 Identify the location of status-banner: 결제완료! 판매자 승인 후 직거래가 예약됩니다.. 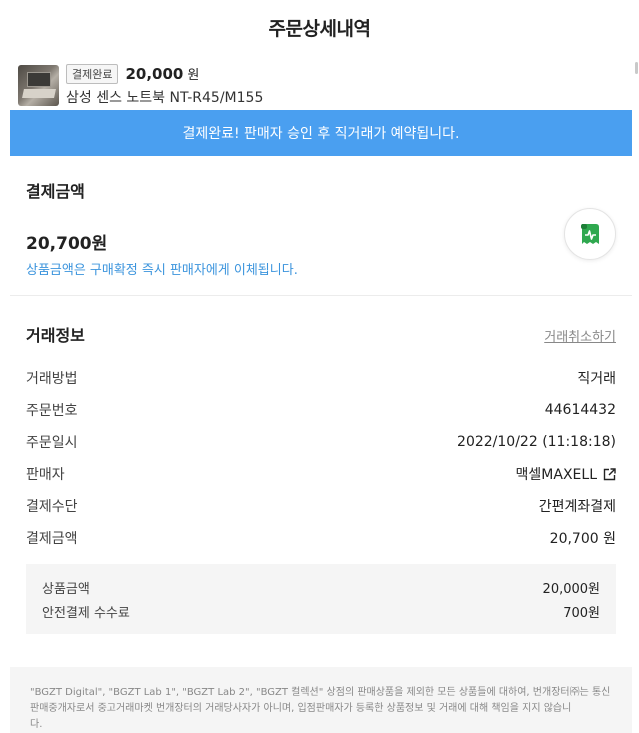
(321, 133).